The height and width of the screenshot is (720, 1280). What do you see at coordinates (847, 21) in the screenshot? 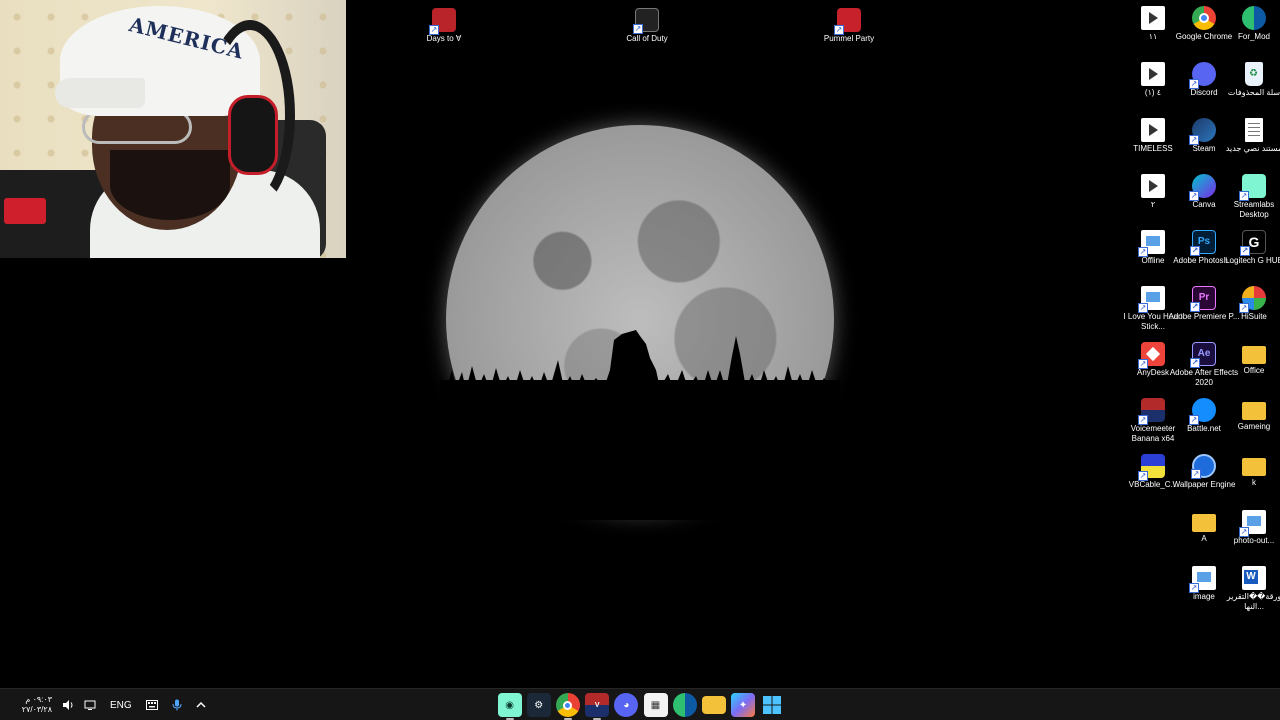
I see `pummel-party-icon: ↗` at bounding box center [847, 21].